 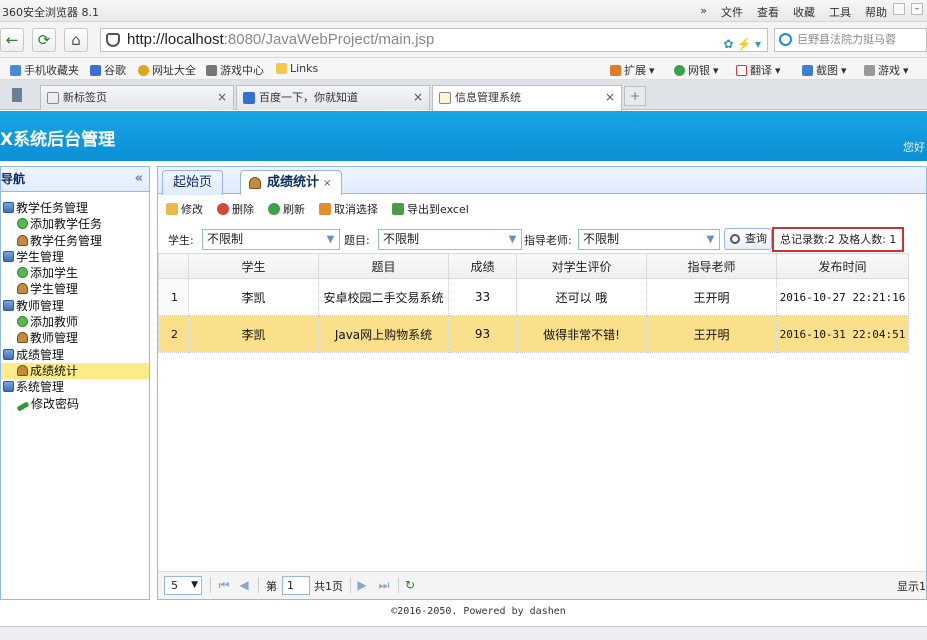 What do you see at coordinates (286, 209) in the screenshot?
I see `refresh-grid-button: 刷新` at bounding box center [286, 209].